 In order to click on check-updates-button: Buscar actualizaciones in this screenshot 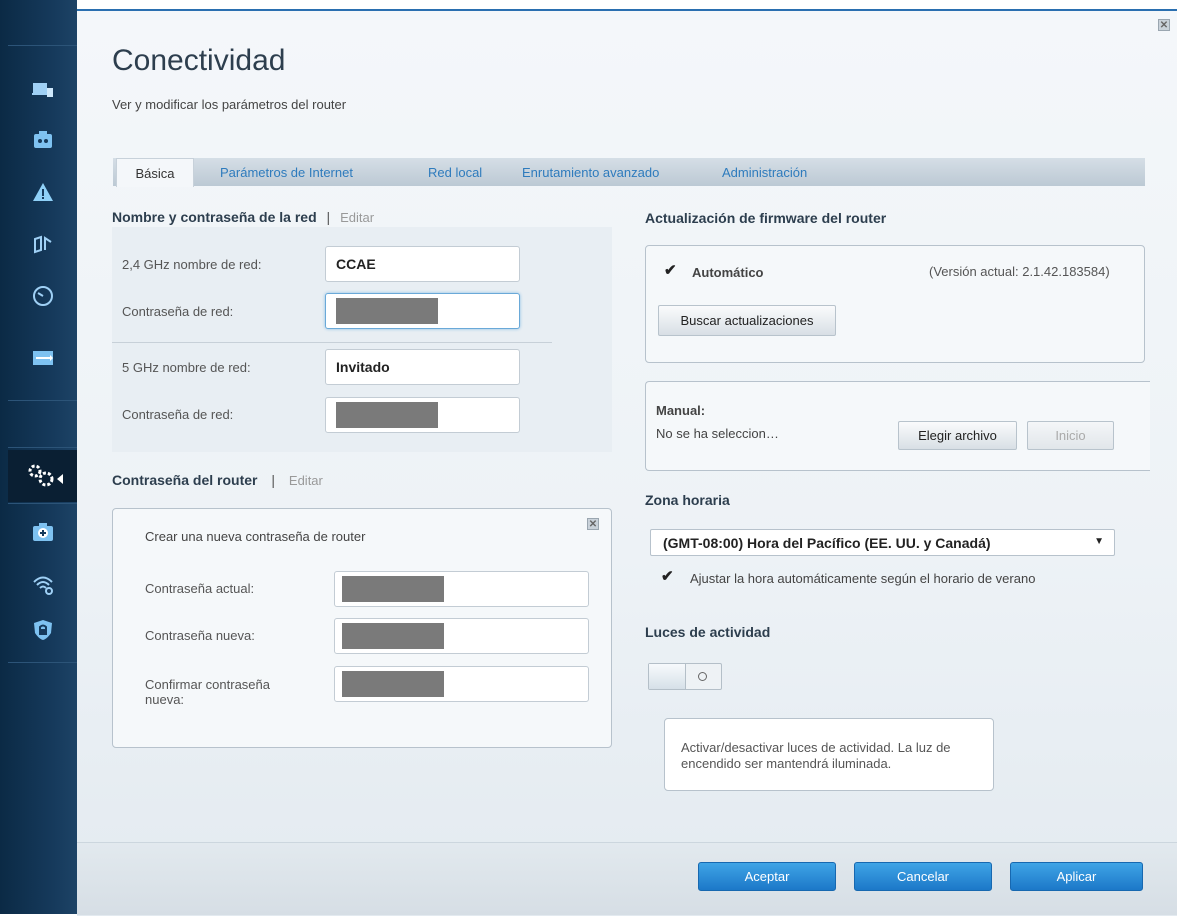, I will do `click(747, 320)`.